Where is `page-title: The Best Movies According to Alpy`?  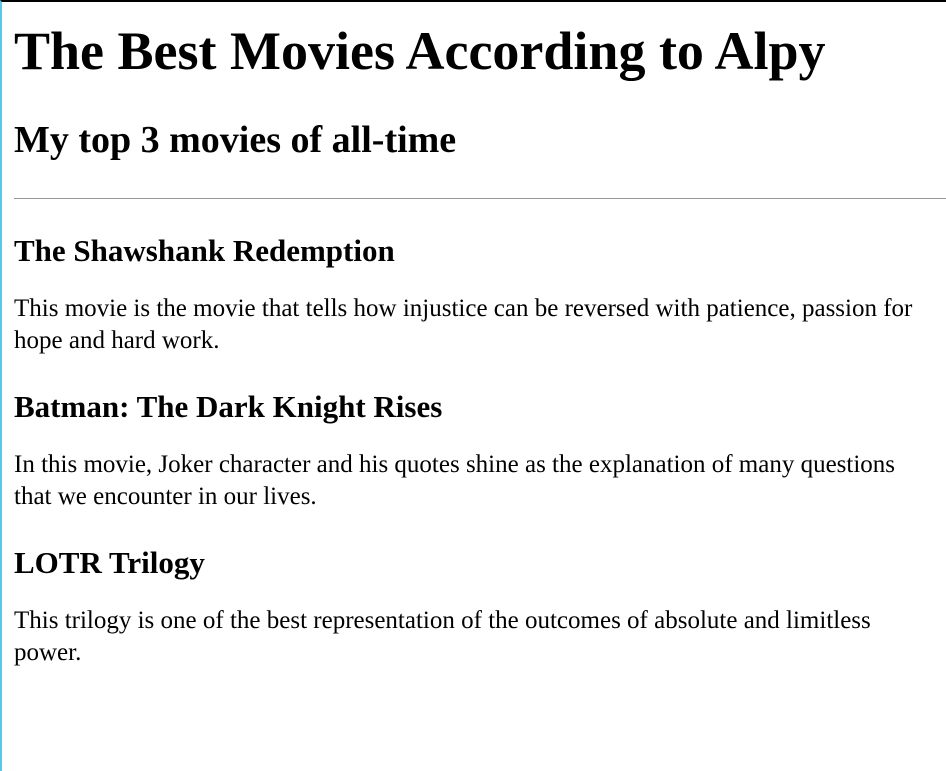
page-title: The Best Movies According to Alpy is located at coordinates (420, 51).